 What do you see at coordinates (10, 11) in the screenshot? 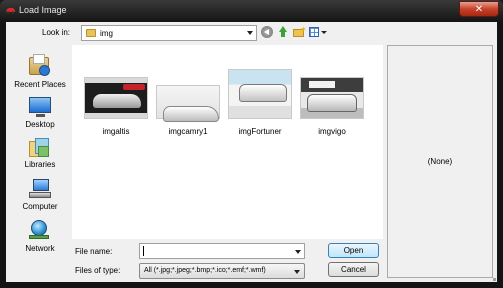
I see `app-car-icon` at bounding box center [10, 11].